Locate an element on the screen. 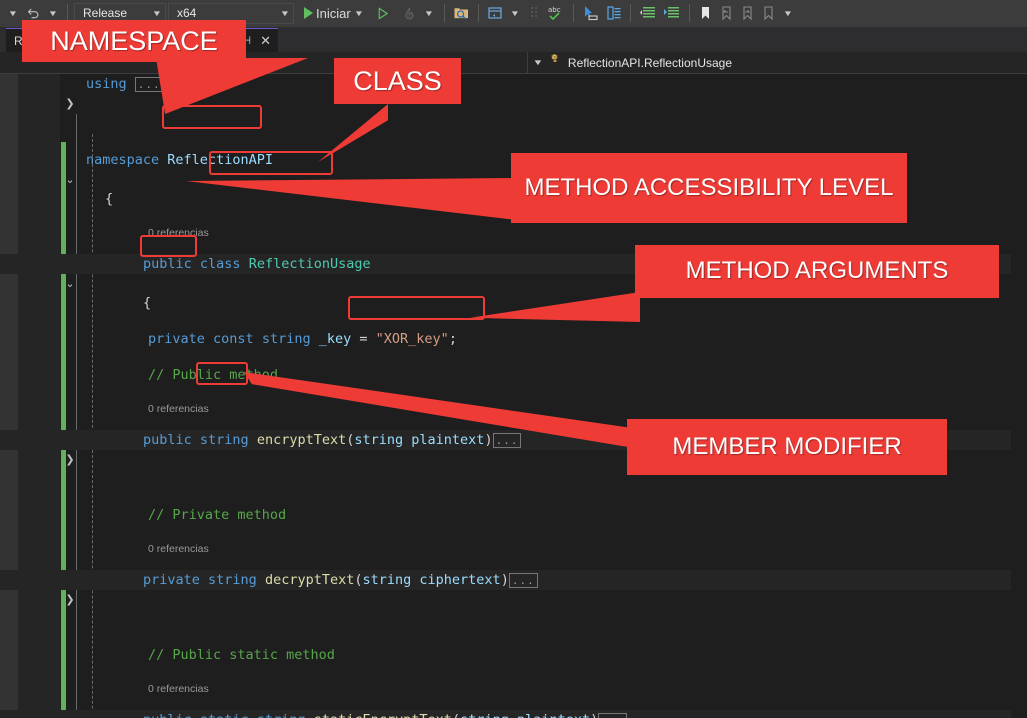  bookmark-toggle-icon is located at coordinates (705, 13).